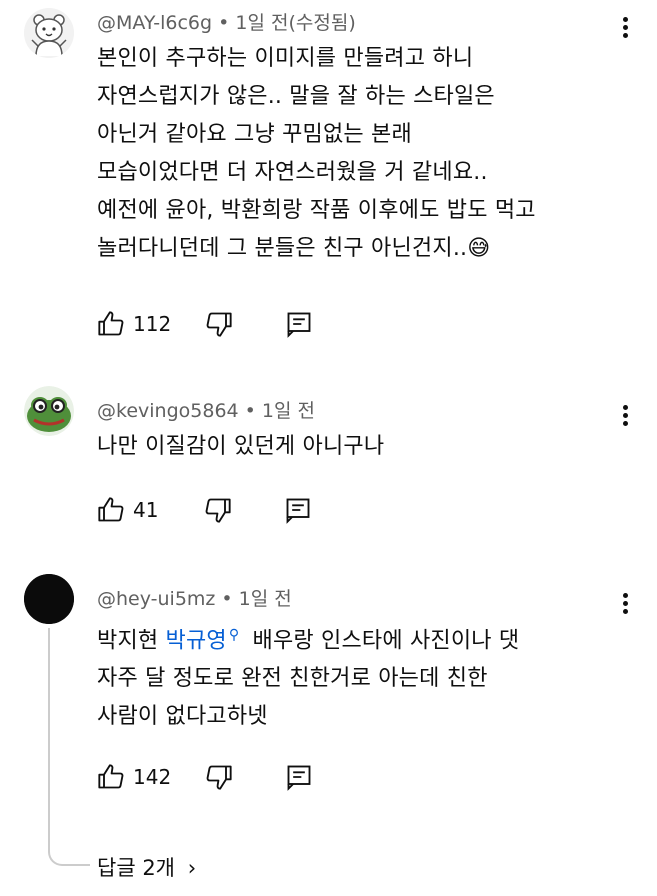 The image size is (657, 896). I want to click on comment-line-text: 배우랑 인스타에 사진이나 댓, so click(382, 641).